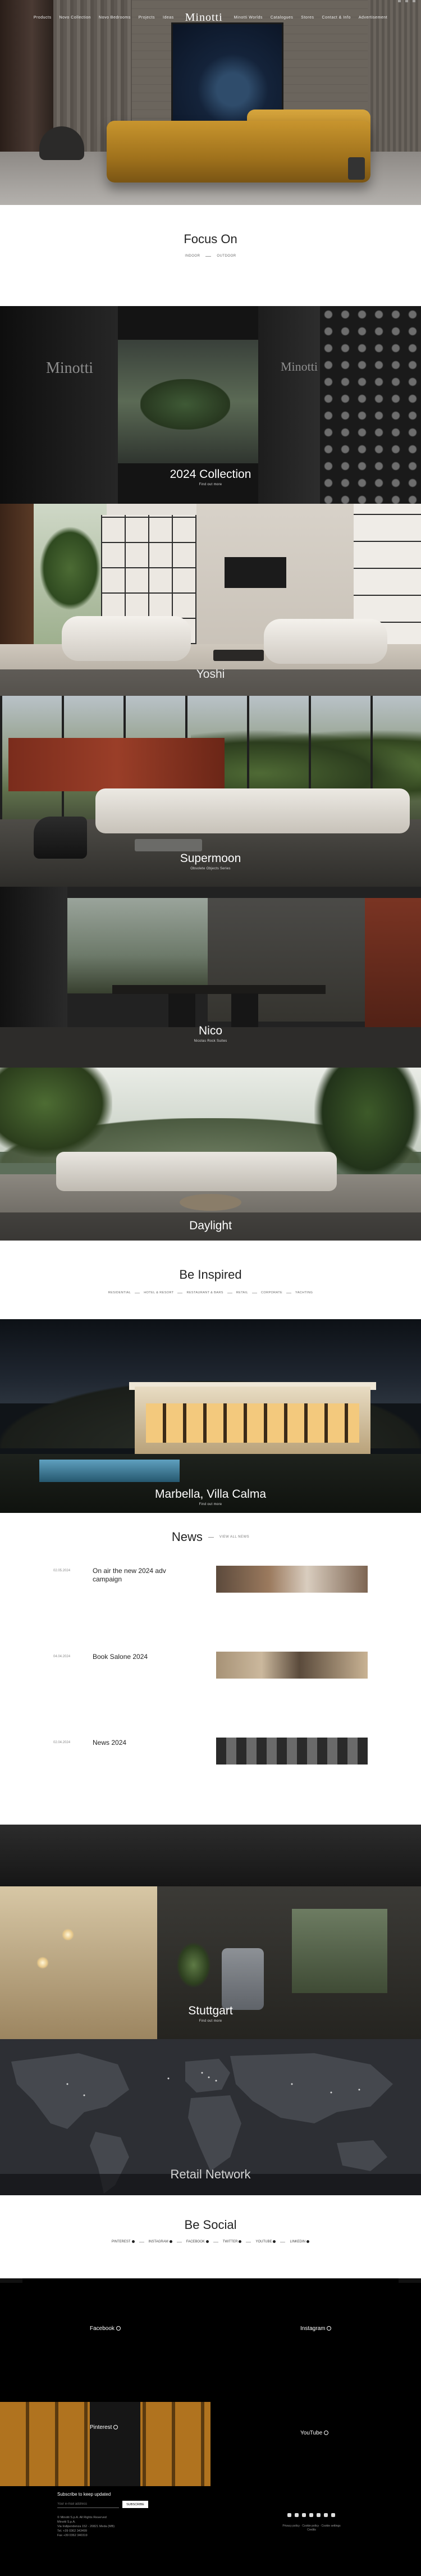 Image resolution: width=421 pixels, height=2576 pixels. I want to click on yoshi-tv, so click(255, 572).